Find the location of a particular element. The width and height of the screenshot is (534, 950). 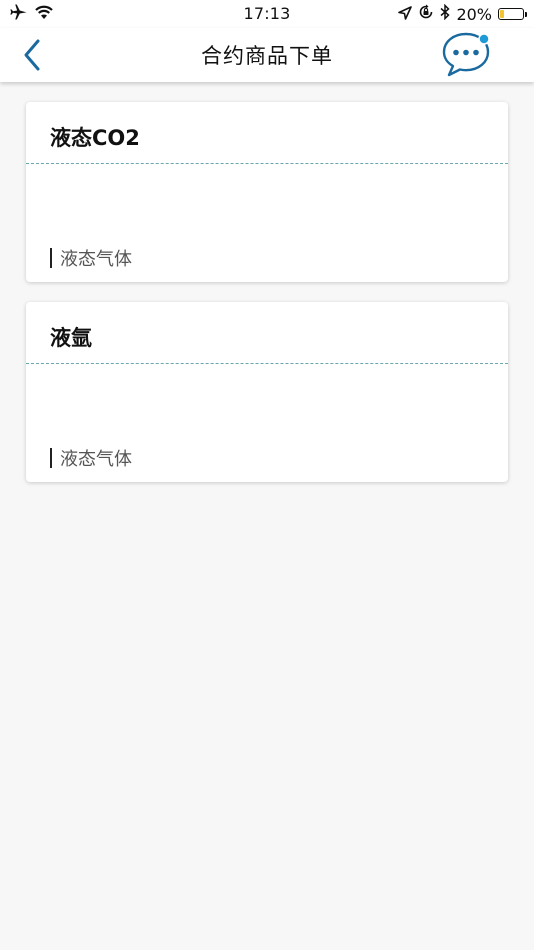

battery-percent: 20% is located at coordinates (474, 14).